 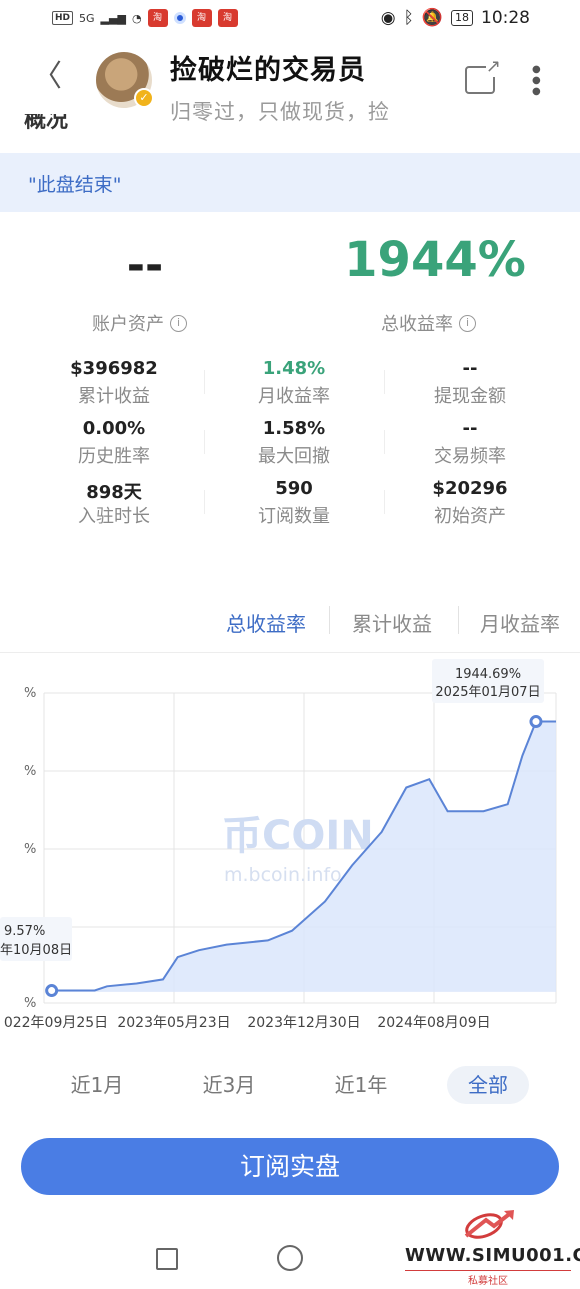 What do you see at coordinates (56, 1023) in the screenshot?
I see `x-tick-label: 022年09月25日` at bounding box center [56, 1023].